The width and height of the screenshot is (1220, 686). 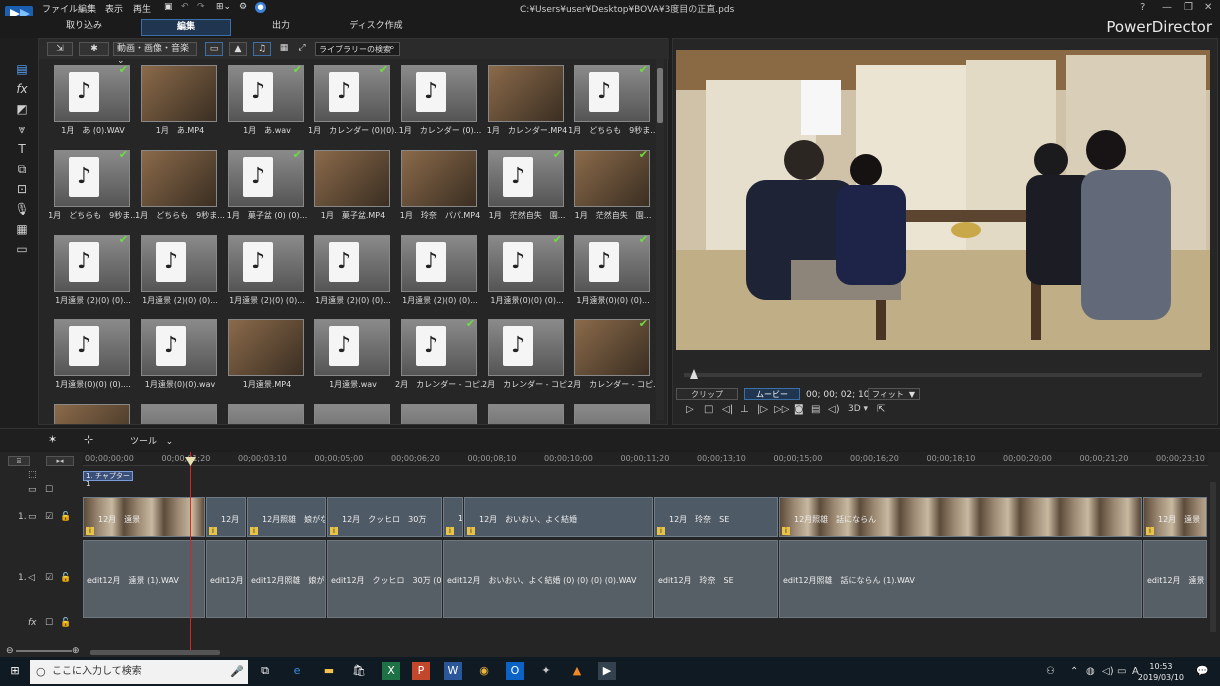 I want to click on fit-timeline-icon: ⊹, so click(x=88, y=439).